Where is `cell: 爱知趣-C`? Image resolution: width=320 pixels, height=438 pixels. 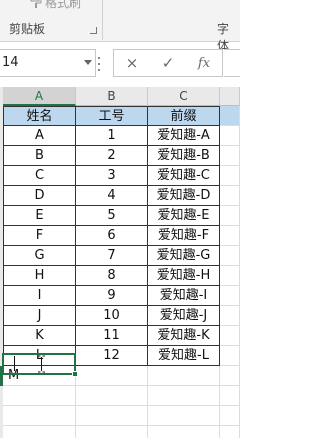
cell: 爱知趣-C is located at coordinates (184, 176).